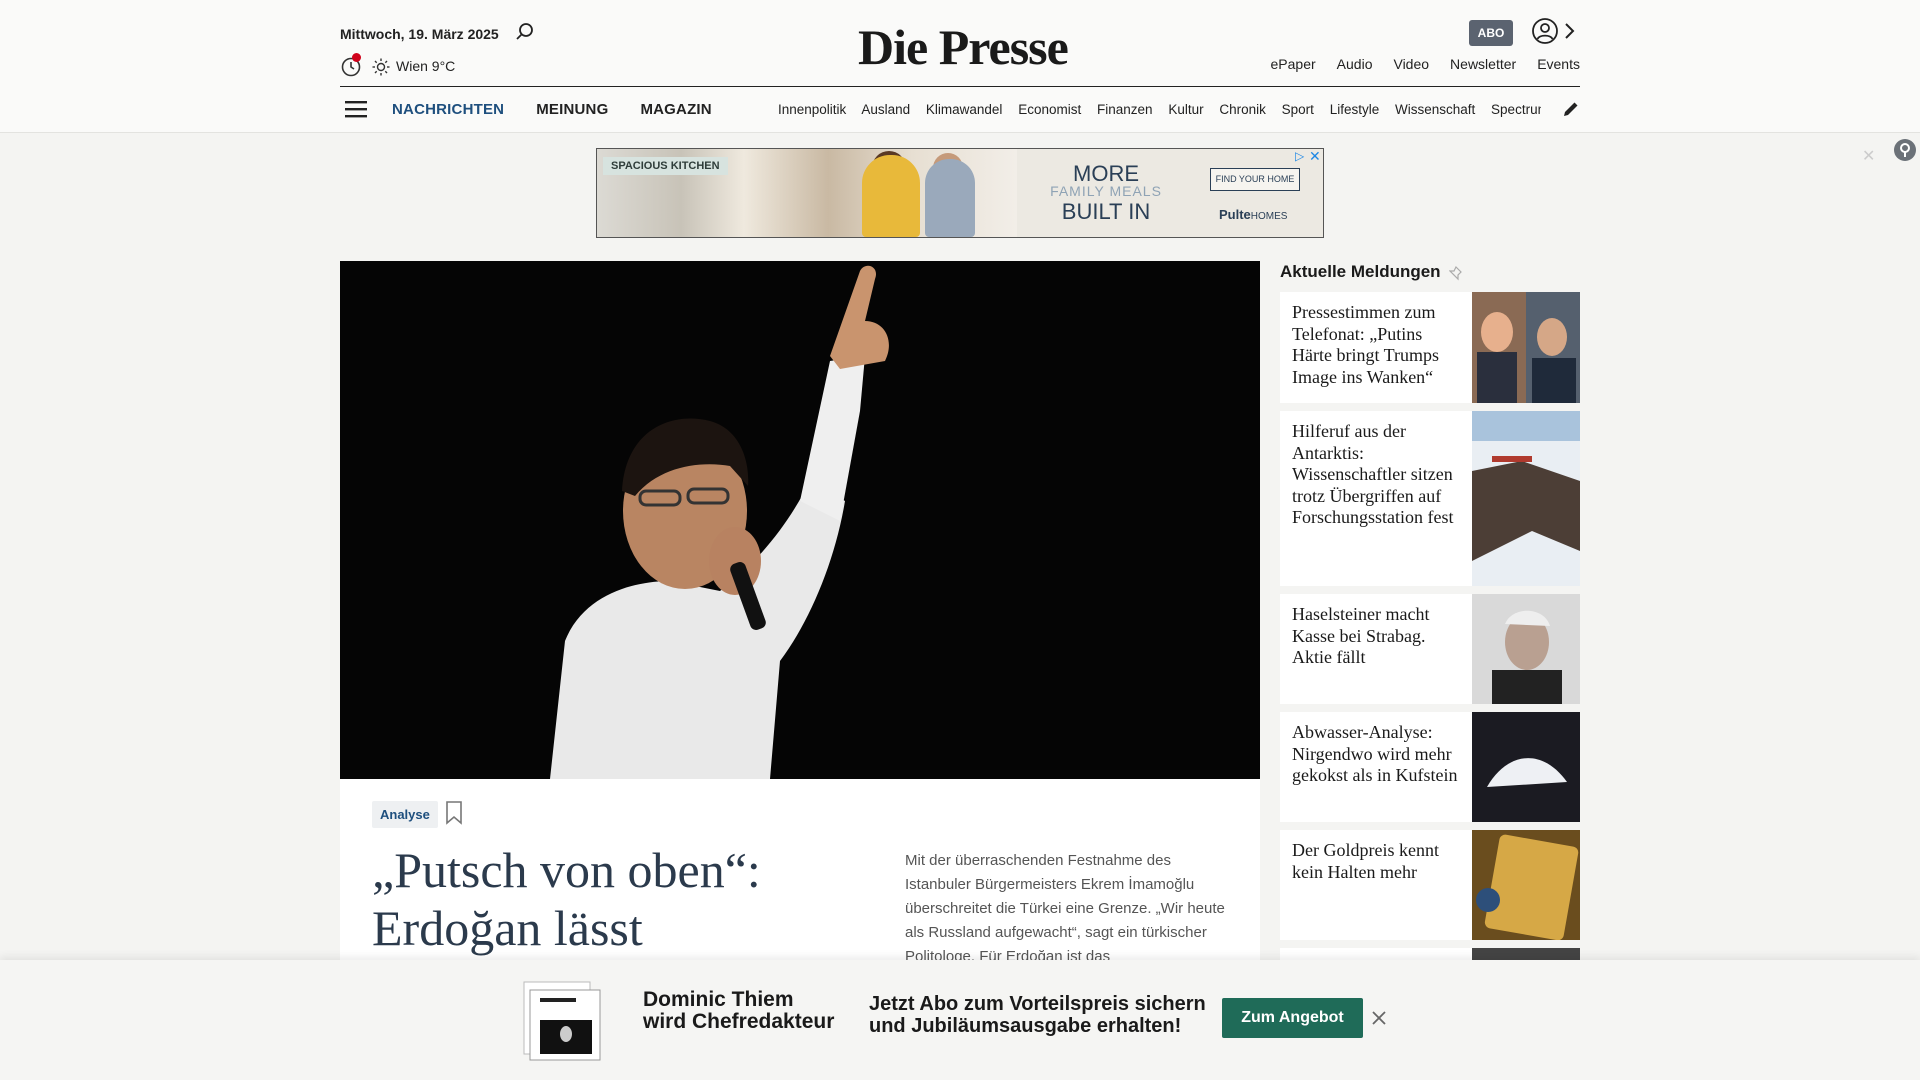 This screenshot has width=1920, height=1080. What do you see at coordinates (675, 109) in the screenshot?
I see `nav-magazin: MAGAZIN` at bounding box center [675, 109].